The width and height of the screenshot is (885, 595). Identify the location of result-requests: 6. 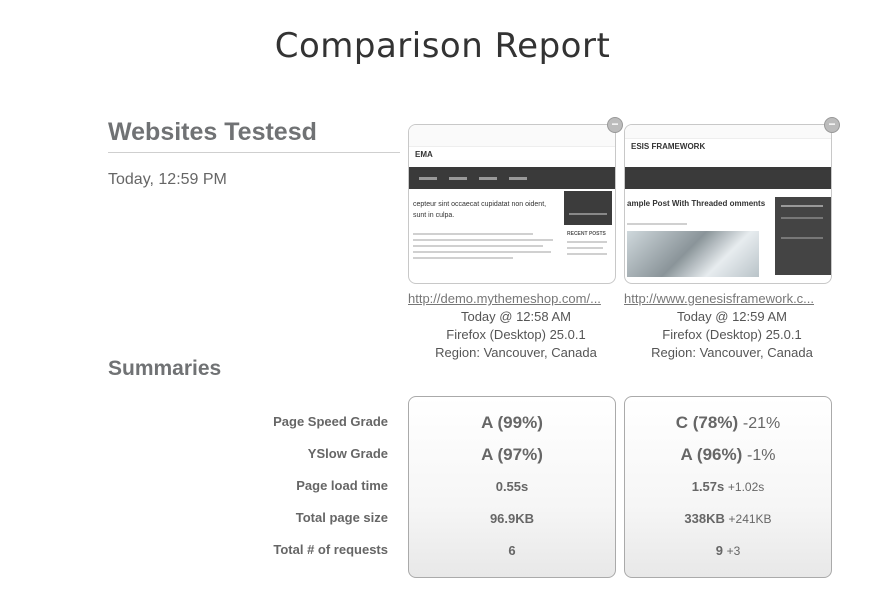
(512, 550).